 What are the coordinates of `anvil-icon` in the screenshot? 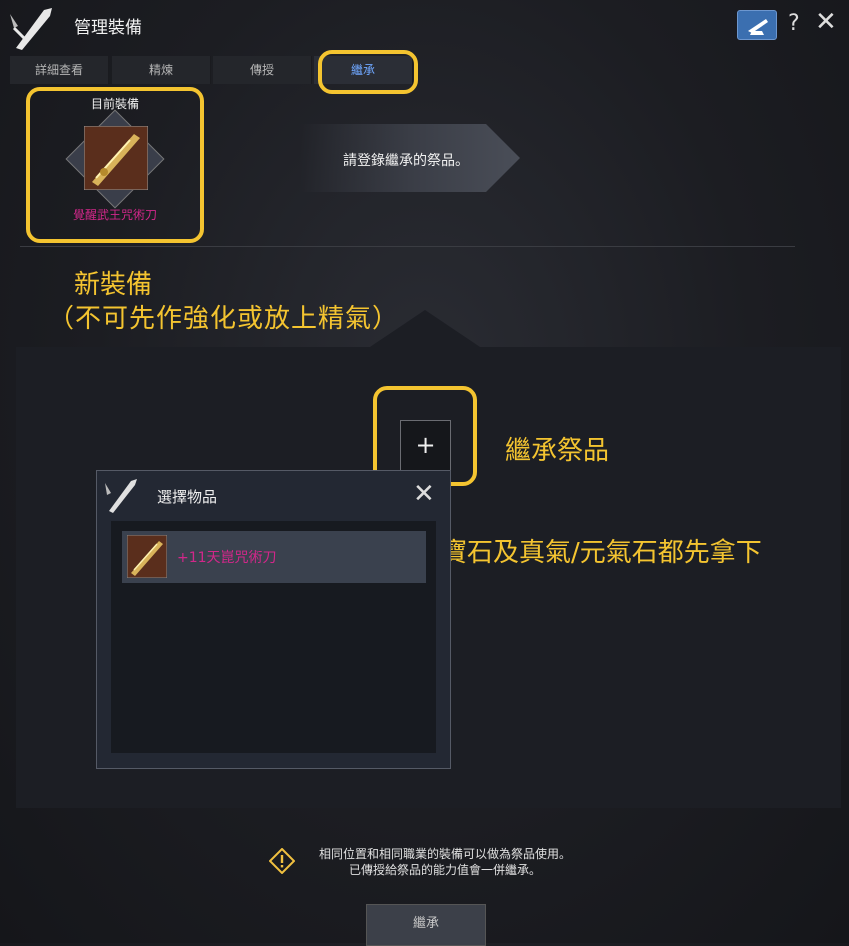 It's located at (758, 27).